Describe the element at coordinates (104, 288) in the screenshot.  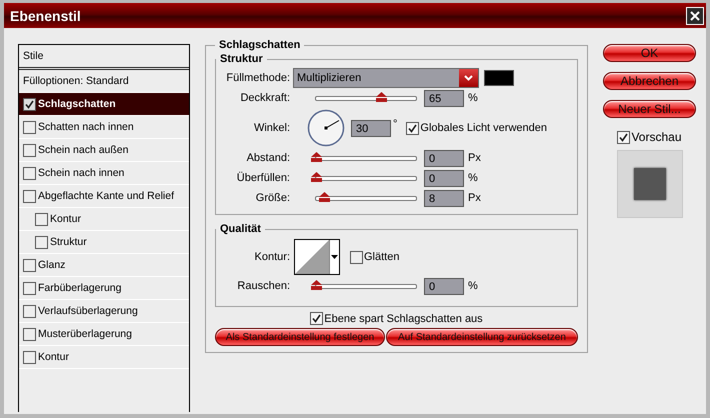
I see `style-list-item: Farbüberlagerung` at that location.